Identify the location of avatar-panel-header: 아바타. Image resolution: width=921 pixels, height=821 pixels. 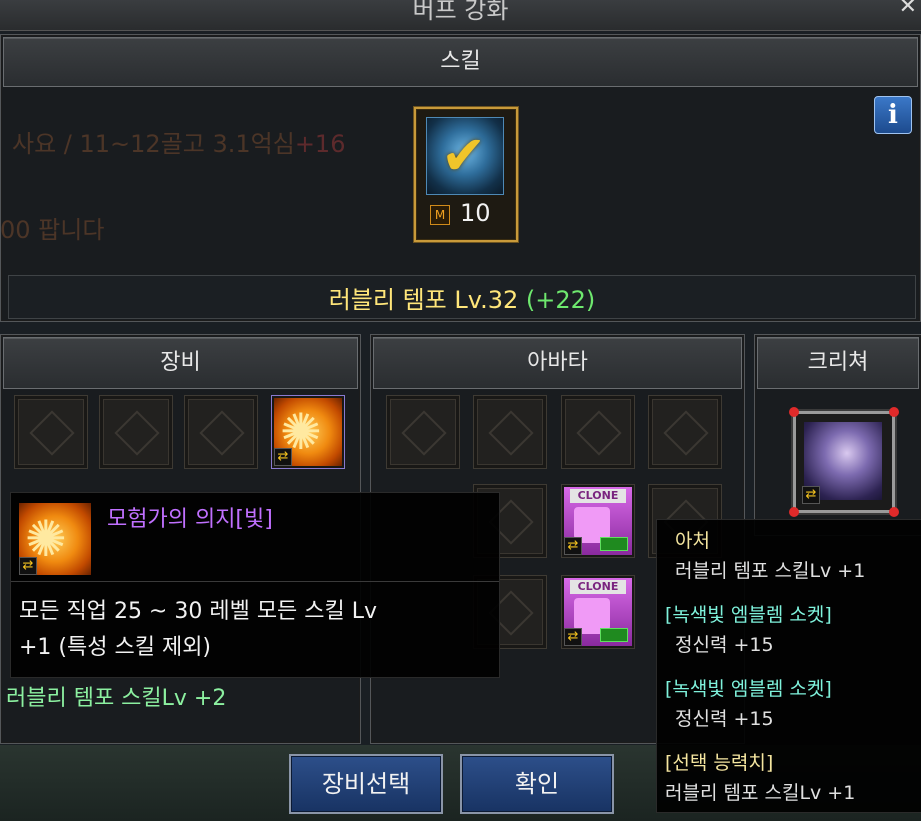
(557, 363).